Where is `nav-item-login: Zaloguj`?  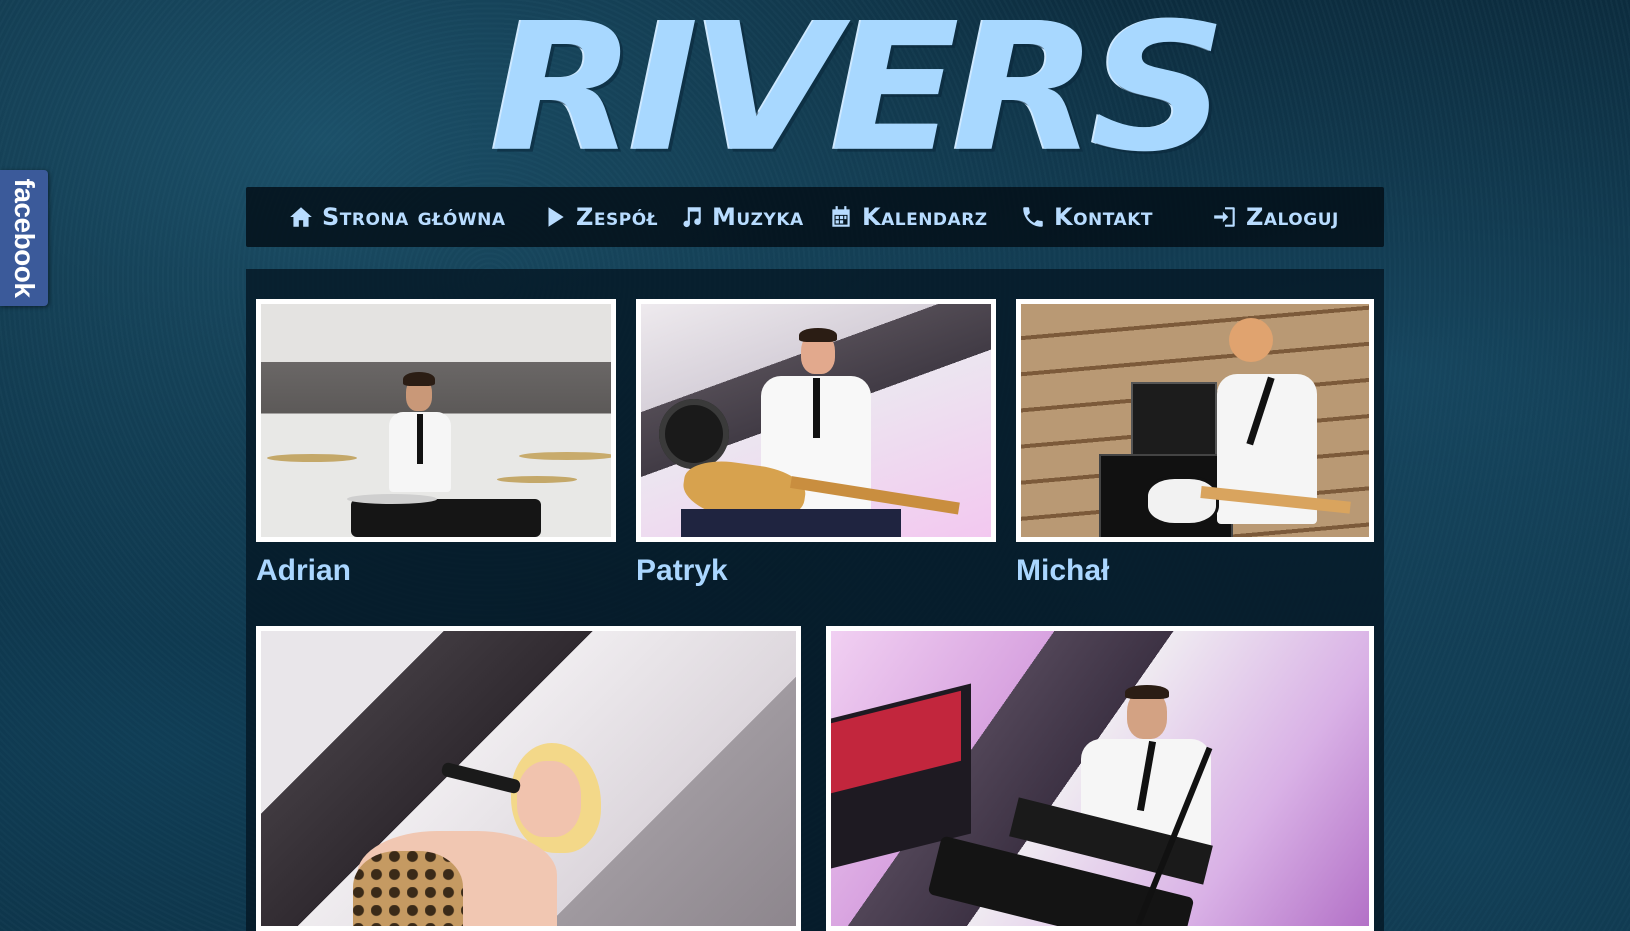
nav-item-login: Zaloguj is located at coordinates (1275, 217).